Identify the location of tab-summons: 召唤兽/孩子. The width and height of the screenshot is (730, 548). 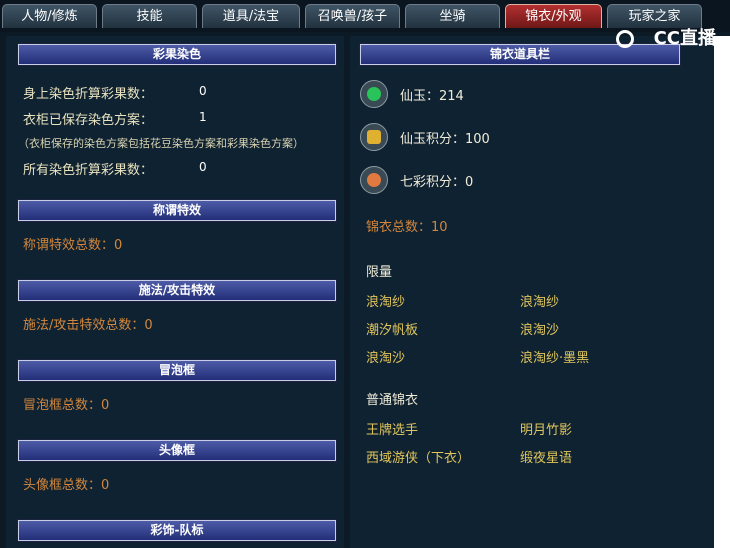
(352, 16).